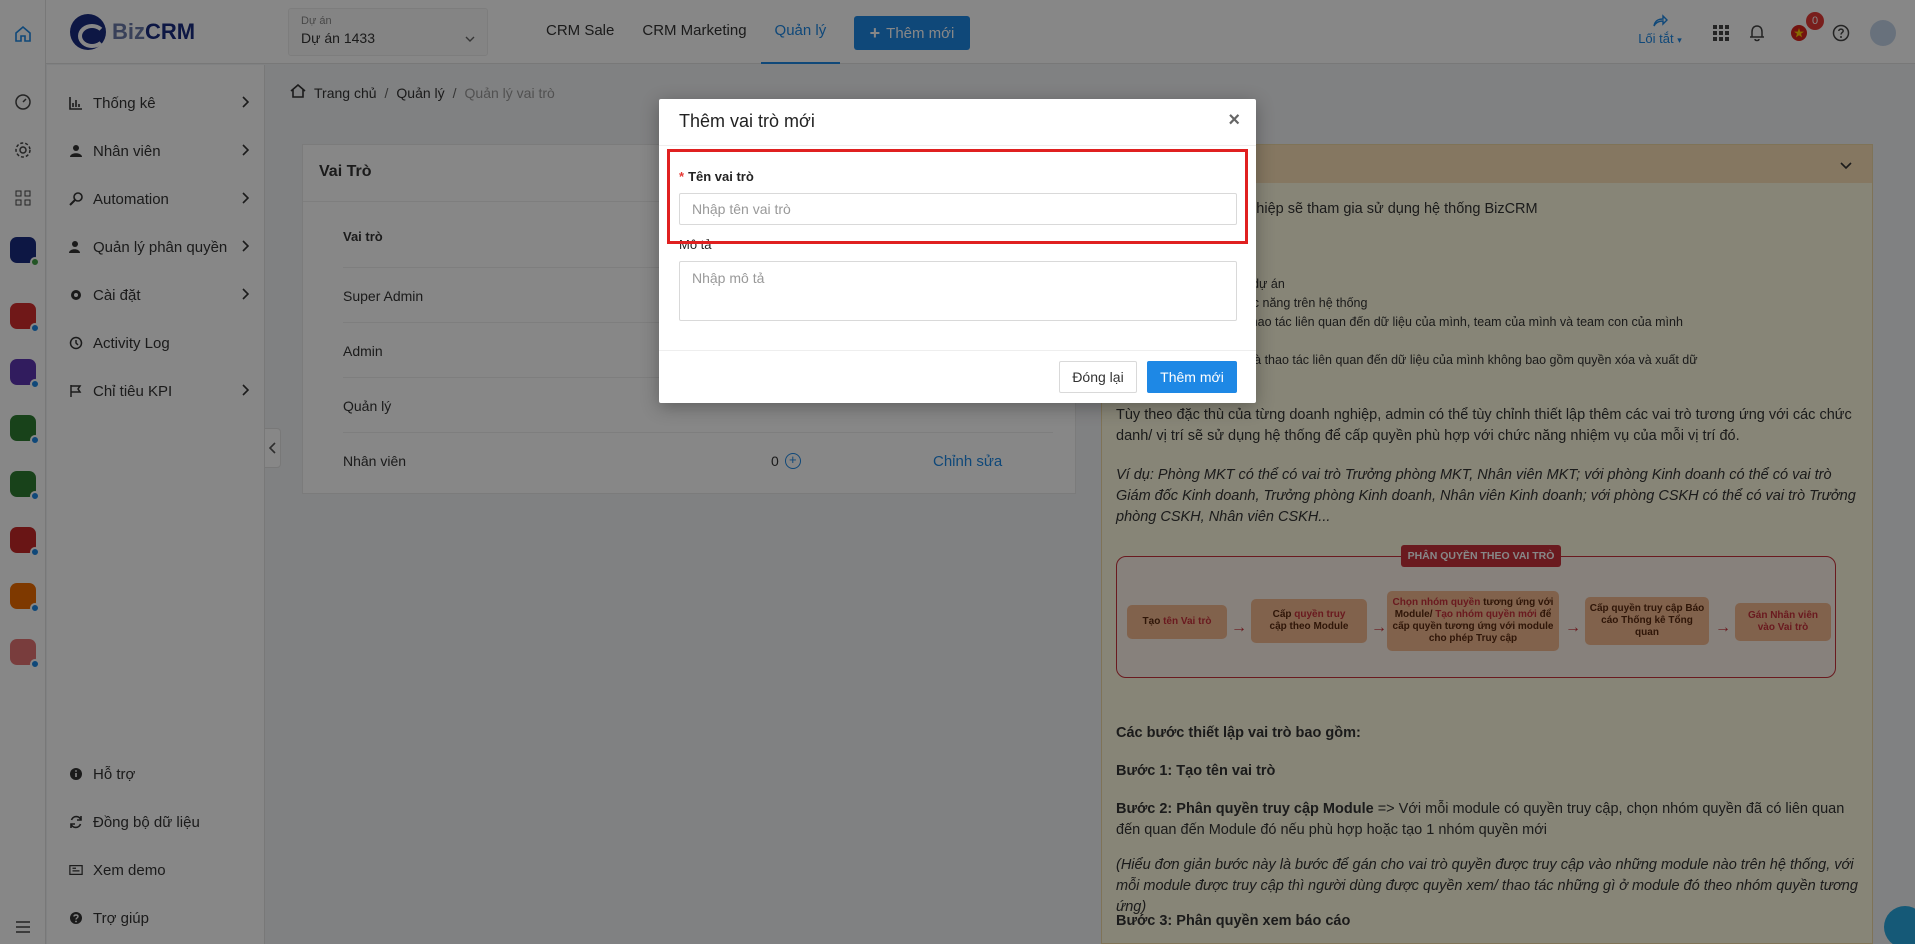 This screenshot has width=1915, height=944. Describe the element at coordinates (1098, 377) in the screenshot. I see `close-button: Đóng lại` at that location.